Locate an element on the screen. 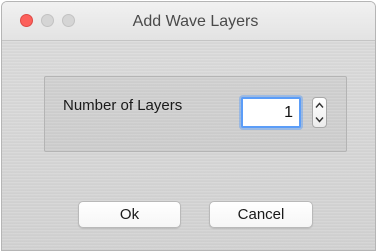  cancel-button: Cancel is located at coordinates (261, 214).